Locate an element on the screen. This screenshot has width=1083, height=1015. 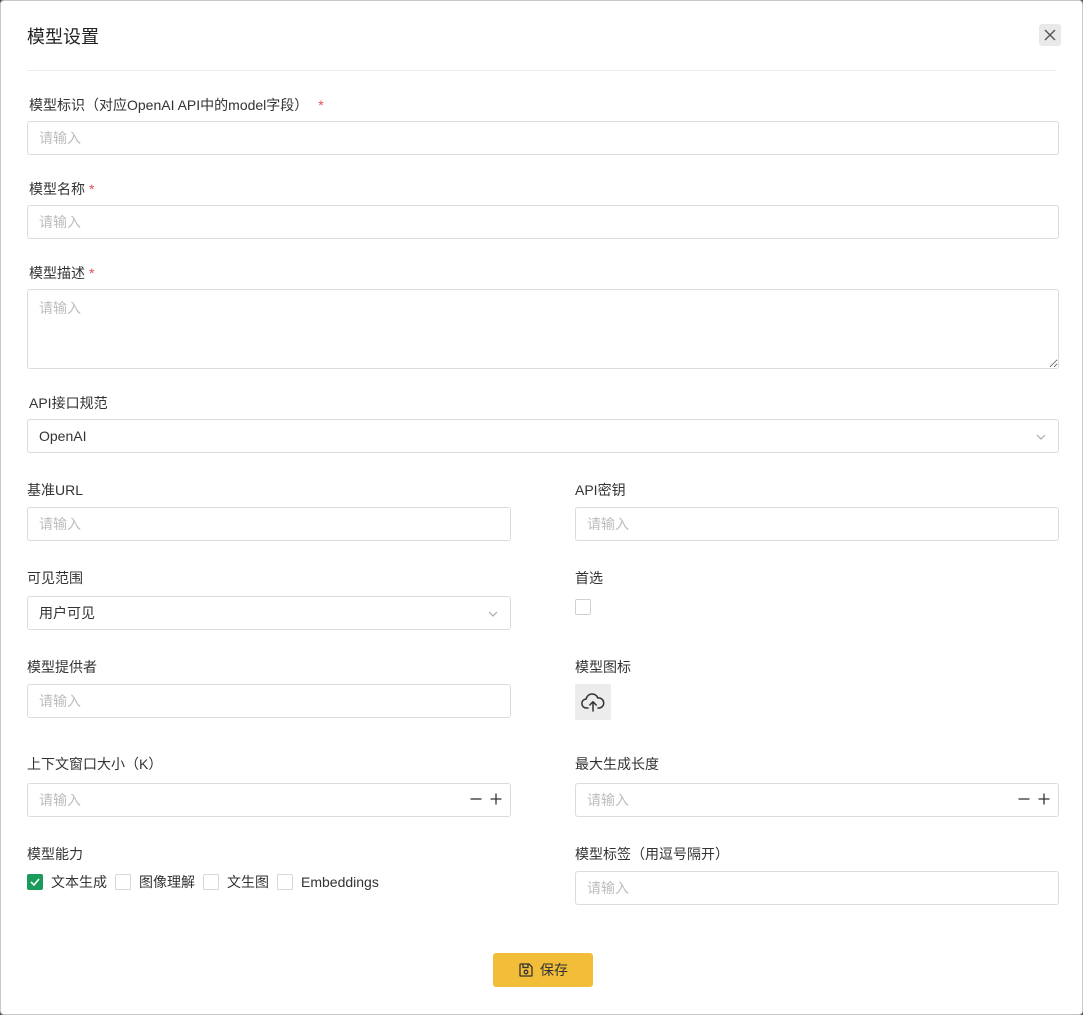
checkmark-icon is located at coordinates (35, 882).